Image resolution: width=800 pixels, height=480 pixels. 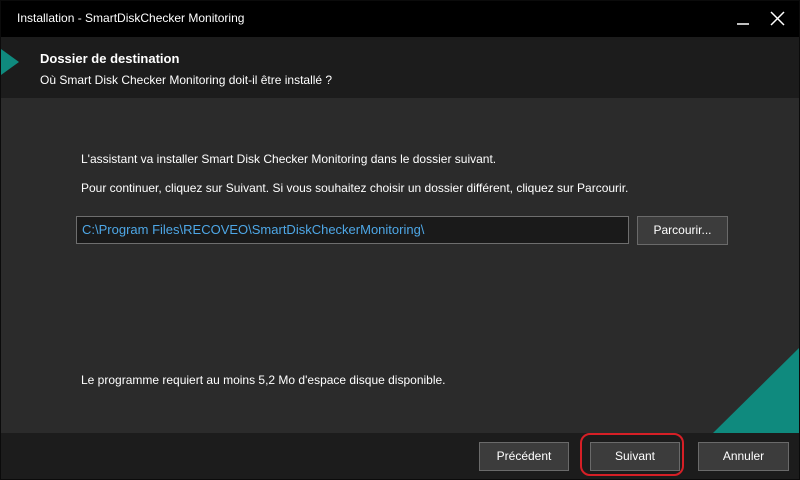 I want to click on close-icon, so click(x=777, y=18).